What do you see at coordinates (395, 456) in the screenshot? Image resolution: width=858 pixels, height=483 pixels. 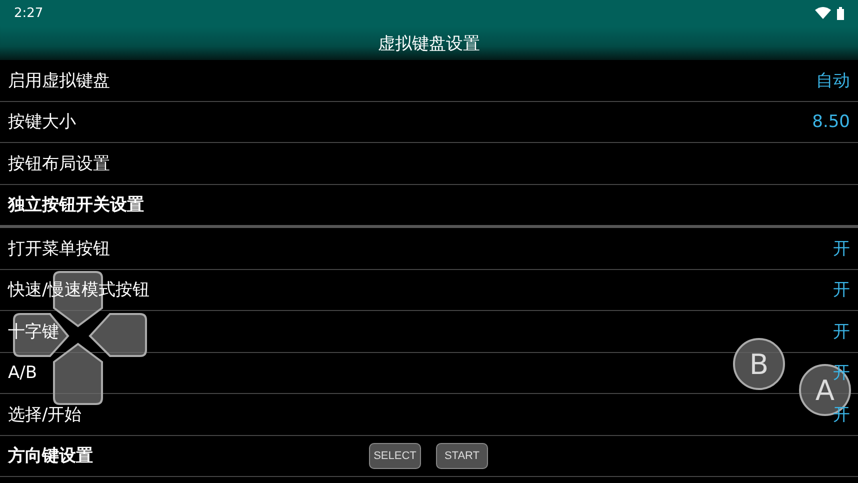 I see `gamepad-button: SELECT` at bounding box center [395, 456].